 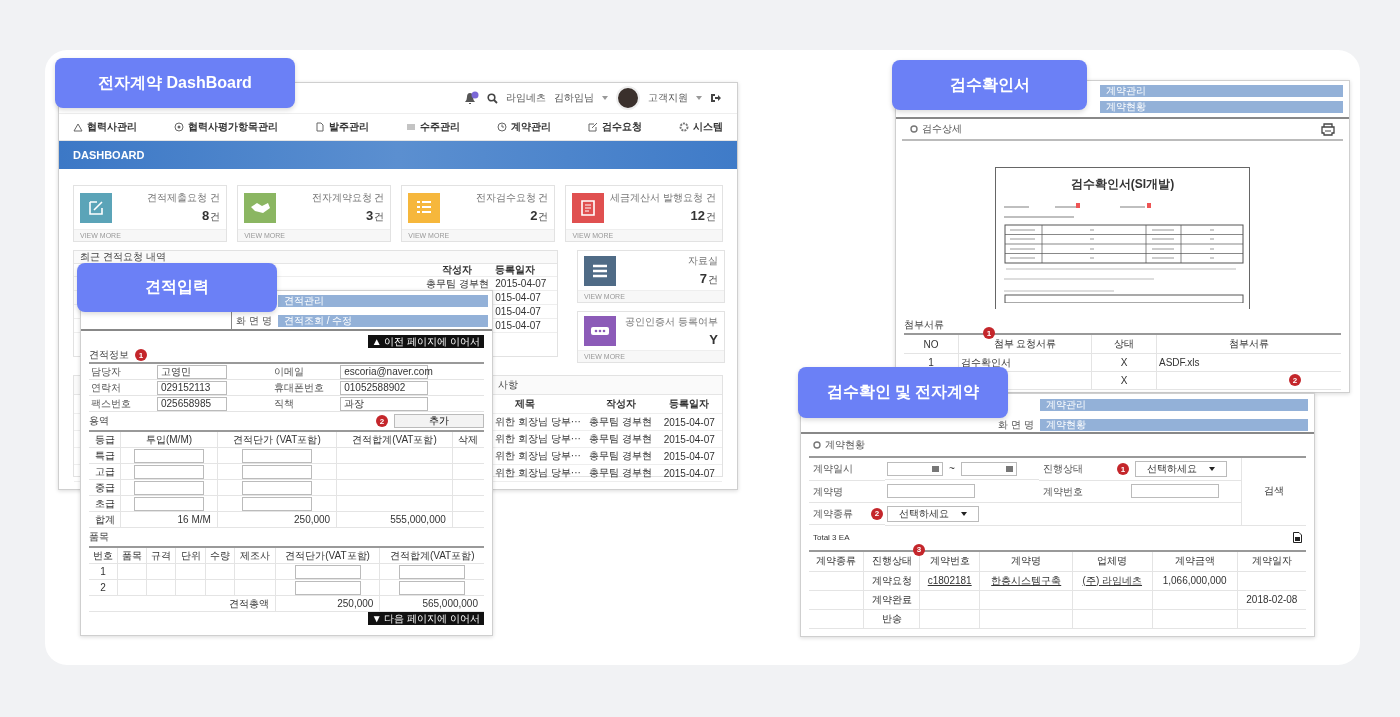 I want to click on nav-item: 발주관리, so click(x=342, y=127).